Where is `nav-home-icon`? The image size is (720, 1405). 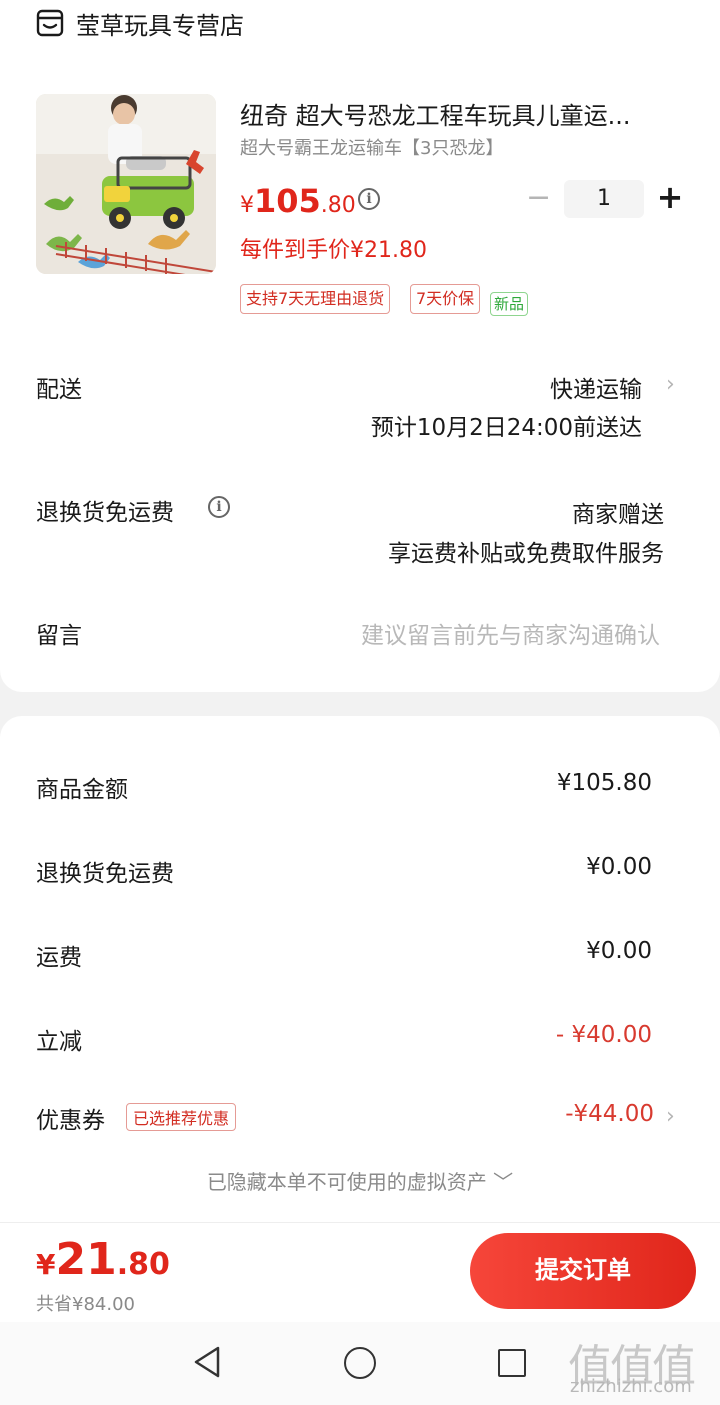
nav-home-icon is located at coordinates (360, 1363).